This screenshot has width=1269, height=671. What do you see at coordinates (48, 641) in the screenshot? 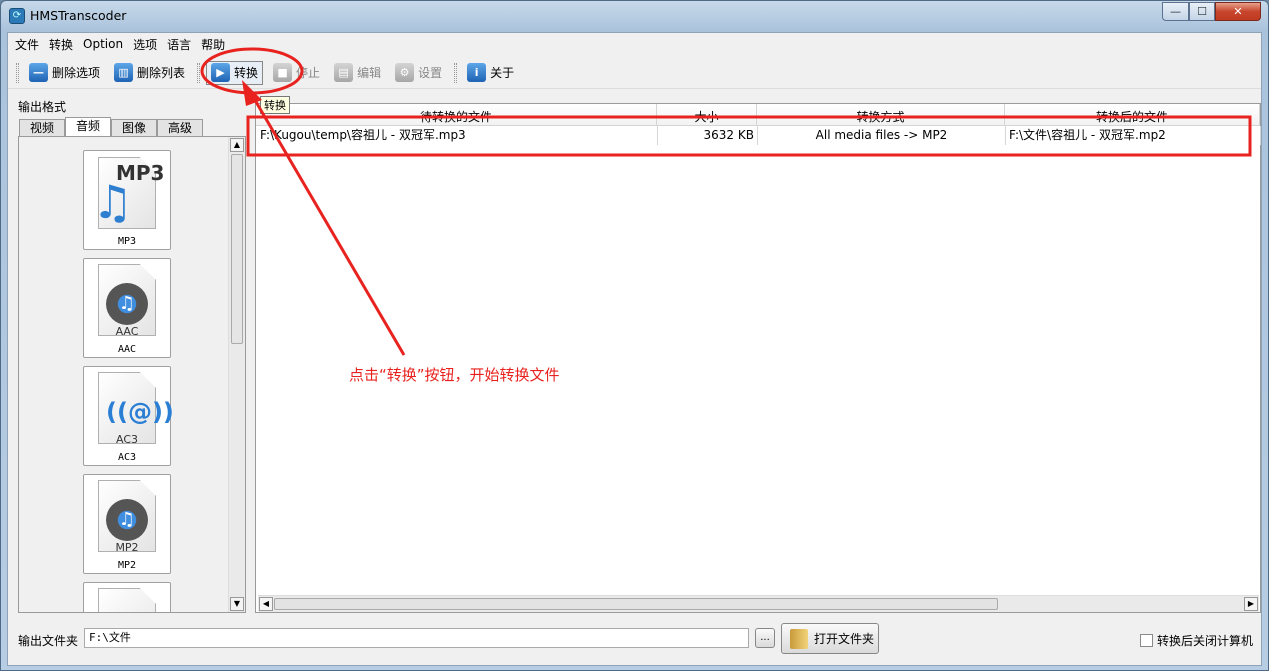
I see `output-folder-label: 输出文件夹` at bounding box center [48, 641].